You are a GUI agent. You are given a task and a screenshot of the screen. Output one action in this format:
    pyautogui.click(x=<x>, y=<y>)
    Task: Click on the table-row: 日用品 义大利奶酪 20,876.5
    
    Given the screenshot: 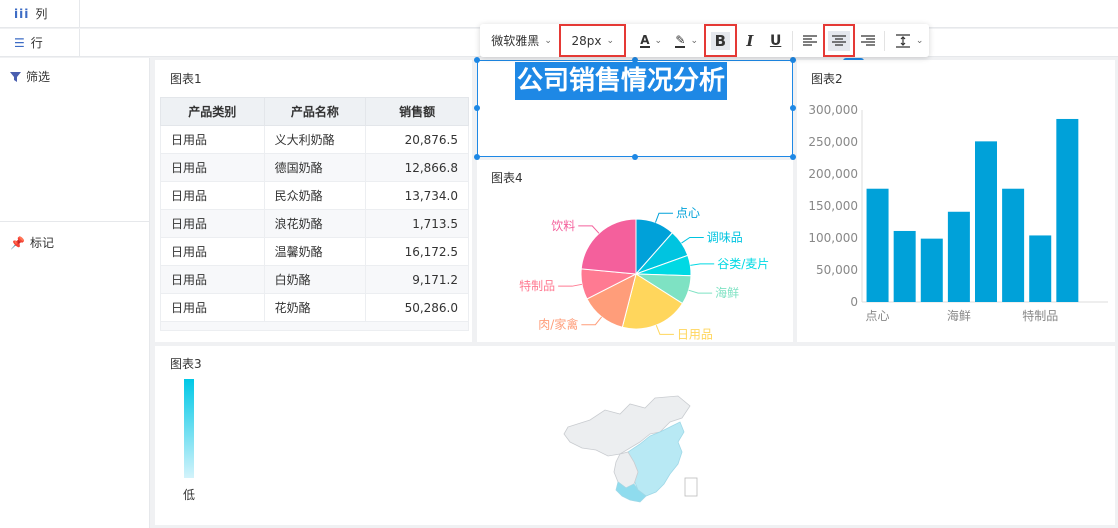 What is the action you would take?
    pyautogui.click(x=314, y=139)
    